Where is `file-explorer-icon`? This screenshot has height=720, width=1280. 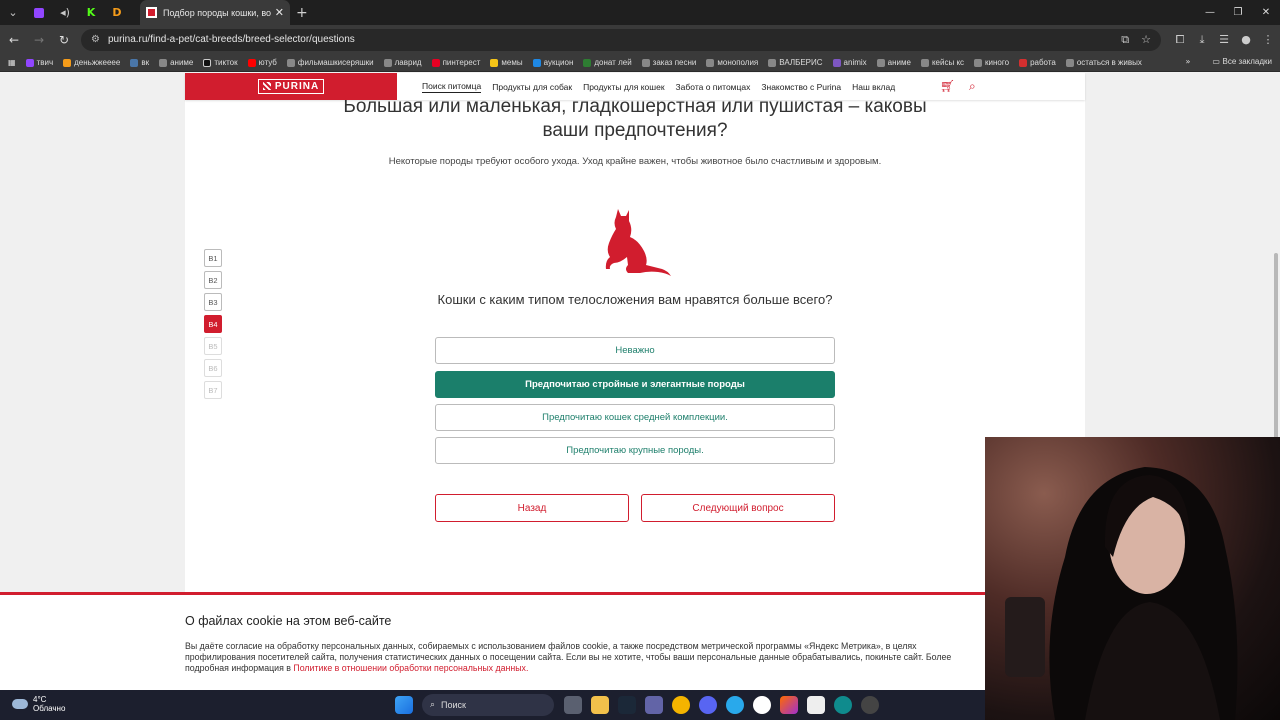 file-explorer-icon is located at coordinates (600, 705).